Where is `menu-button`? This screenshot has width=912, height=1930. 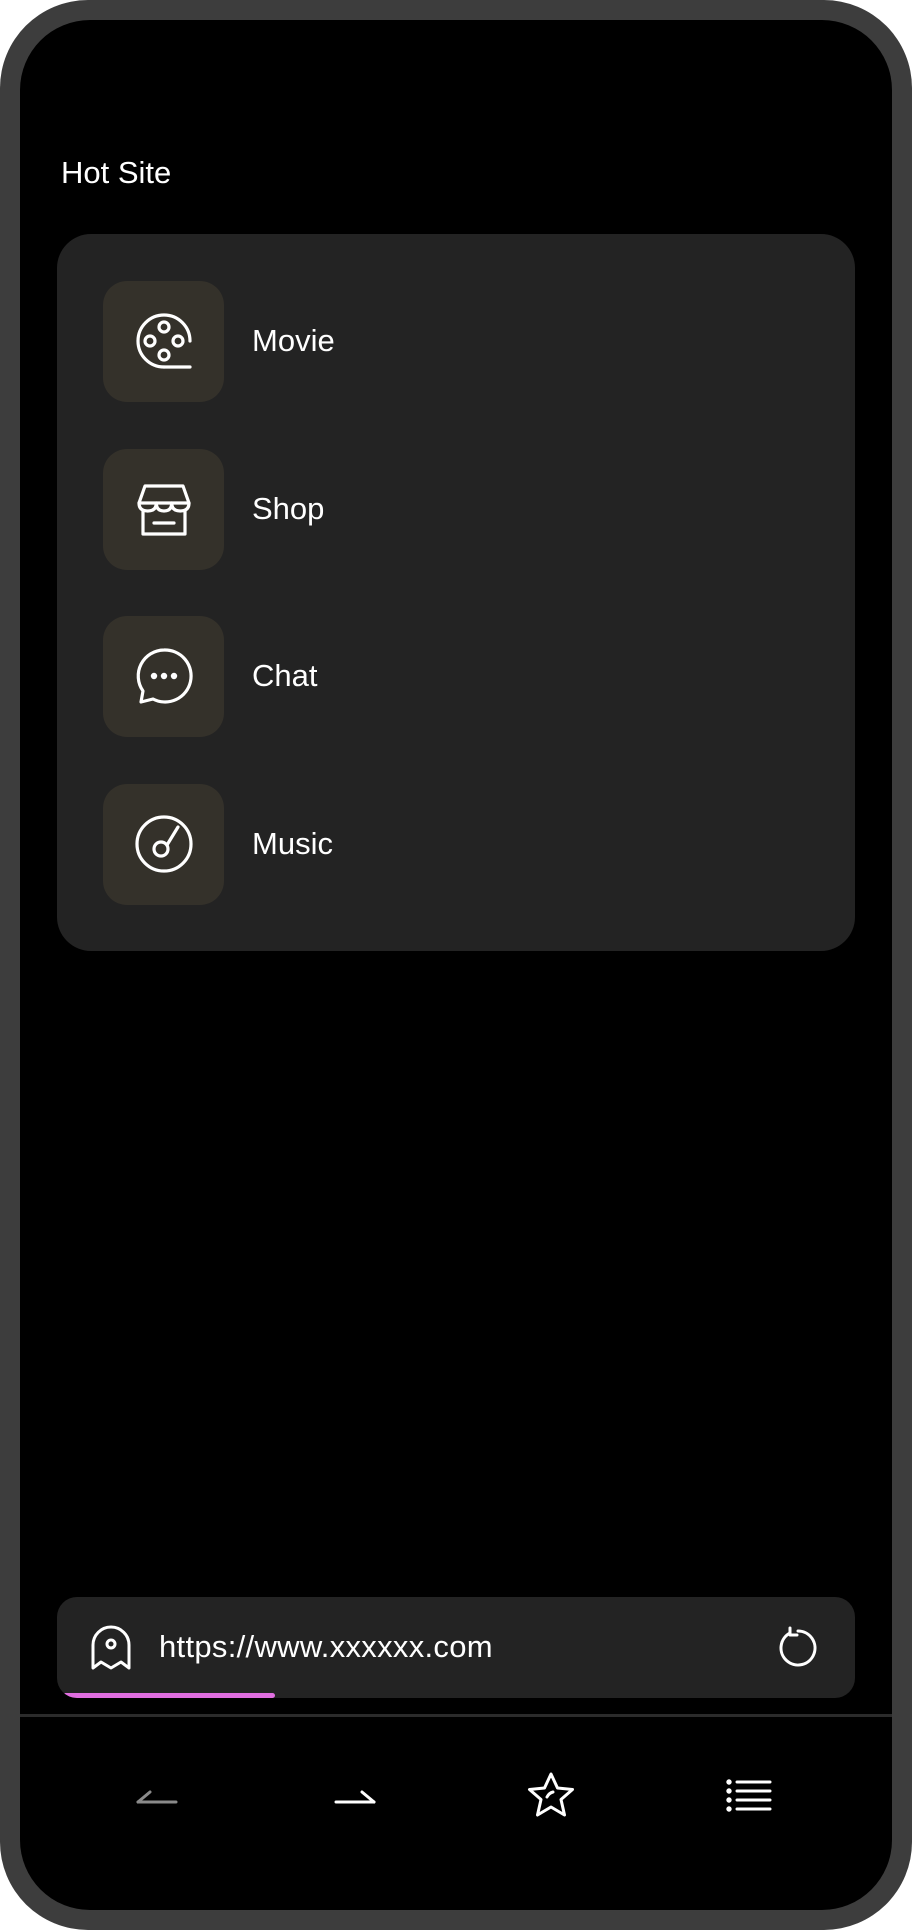 menu-button is located at coordinates (749, 1796).